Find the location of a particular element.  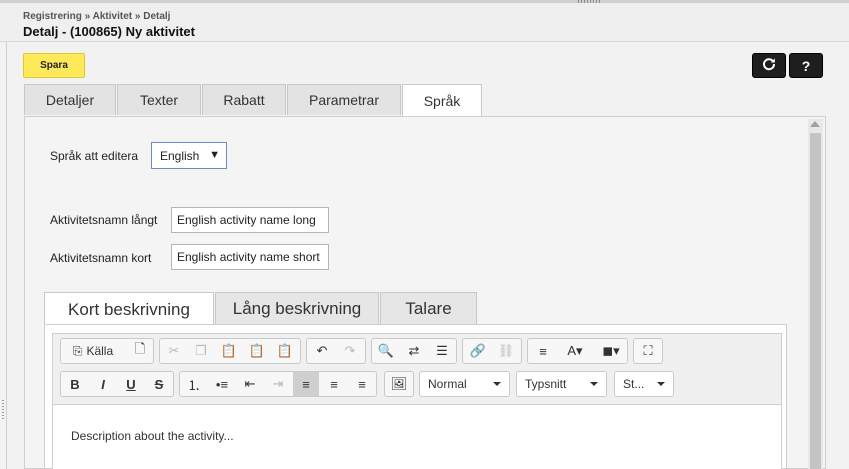

strikethrough-icon: S is located at coordinates (159, 384).